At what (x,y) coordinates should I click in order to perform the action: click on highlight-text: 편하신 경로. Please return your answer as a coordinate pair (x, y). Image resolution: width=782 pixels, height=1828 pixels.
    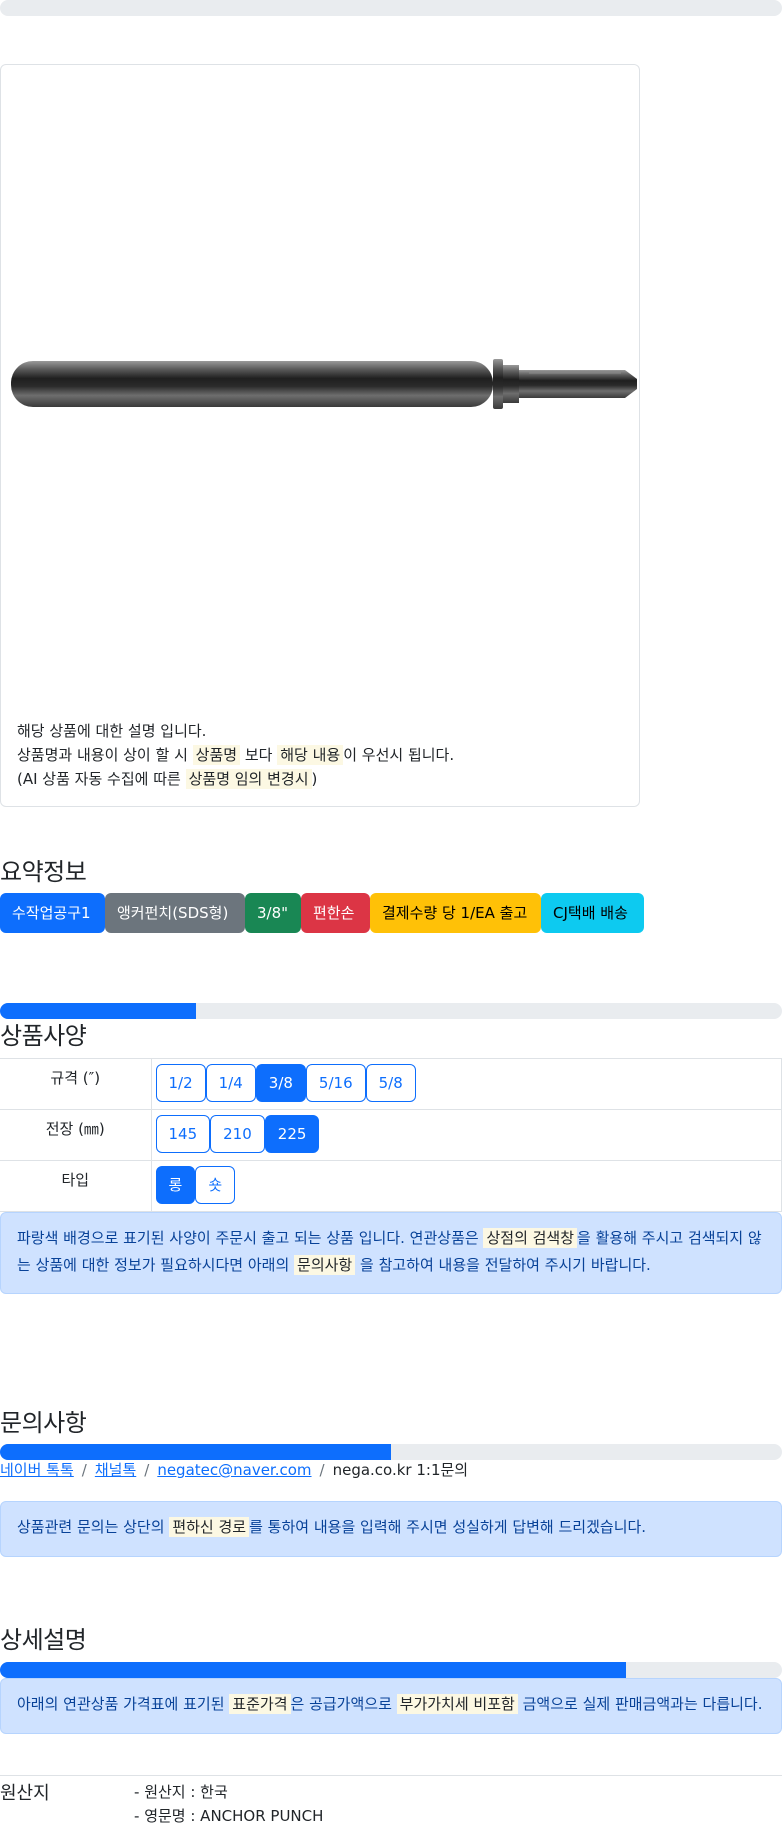
    Looking at the image, I should click on (209, 1527).